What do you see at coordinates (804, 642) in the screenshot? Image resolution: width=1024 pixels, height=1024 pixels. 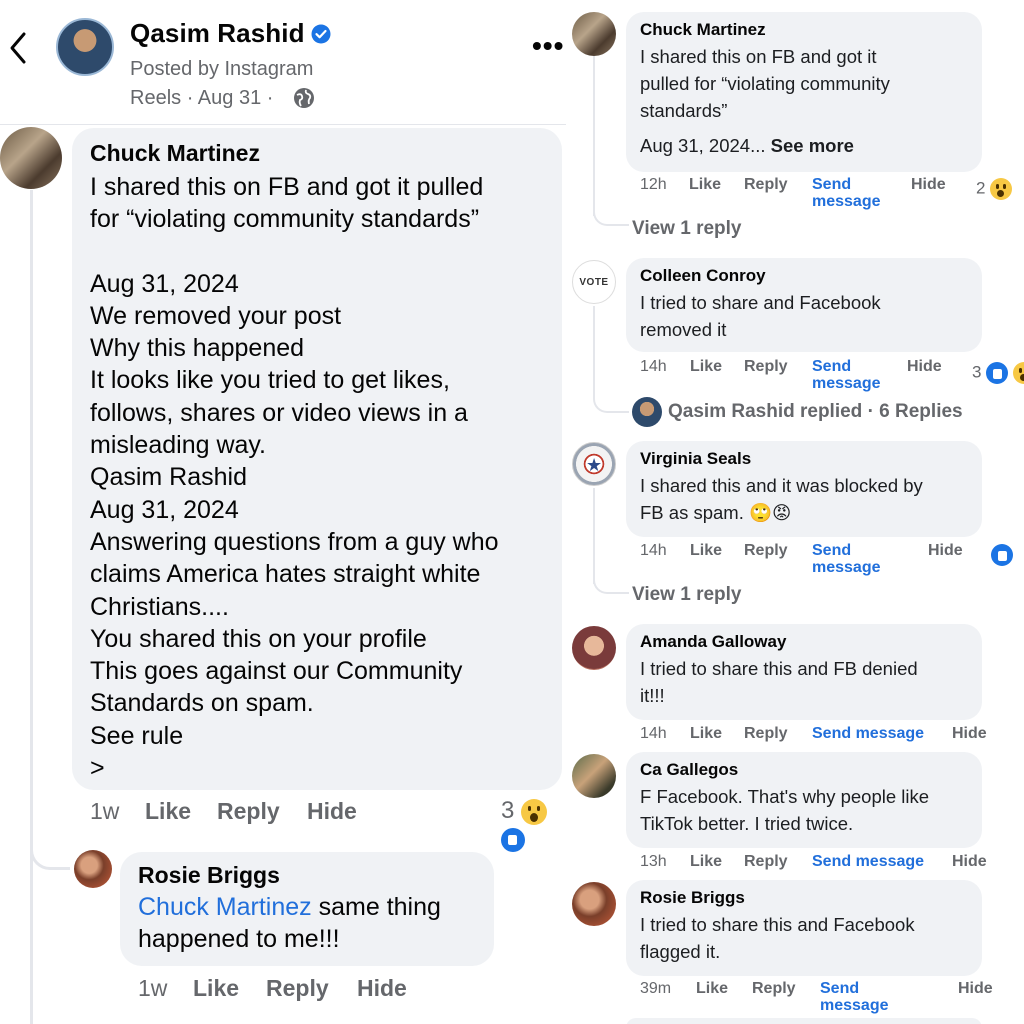 I see `comment-author: Amanda Galloway` at bounding box center [804, 642].